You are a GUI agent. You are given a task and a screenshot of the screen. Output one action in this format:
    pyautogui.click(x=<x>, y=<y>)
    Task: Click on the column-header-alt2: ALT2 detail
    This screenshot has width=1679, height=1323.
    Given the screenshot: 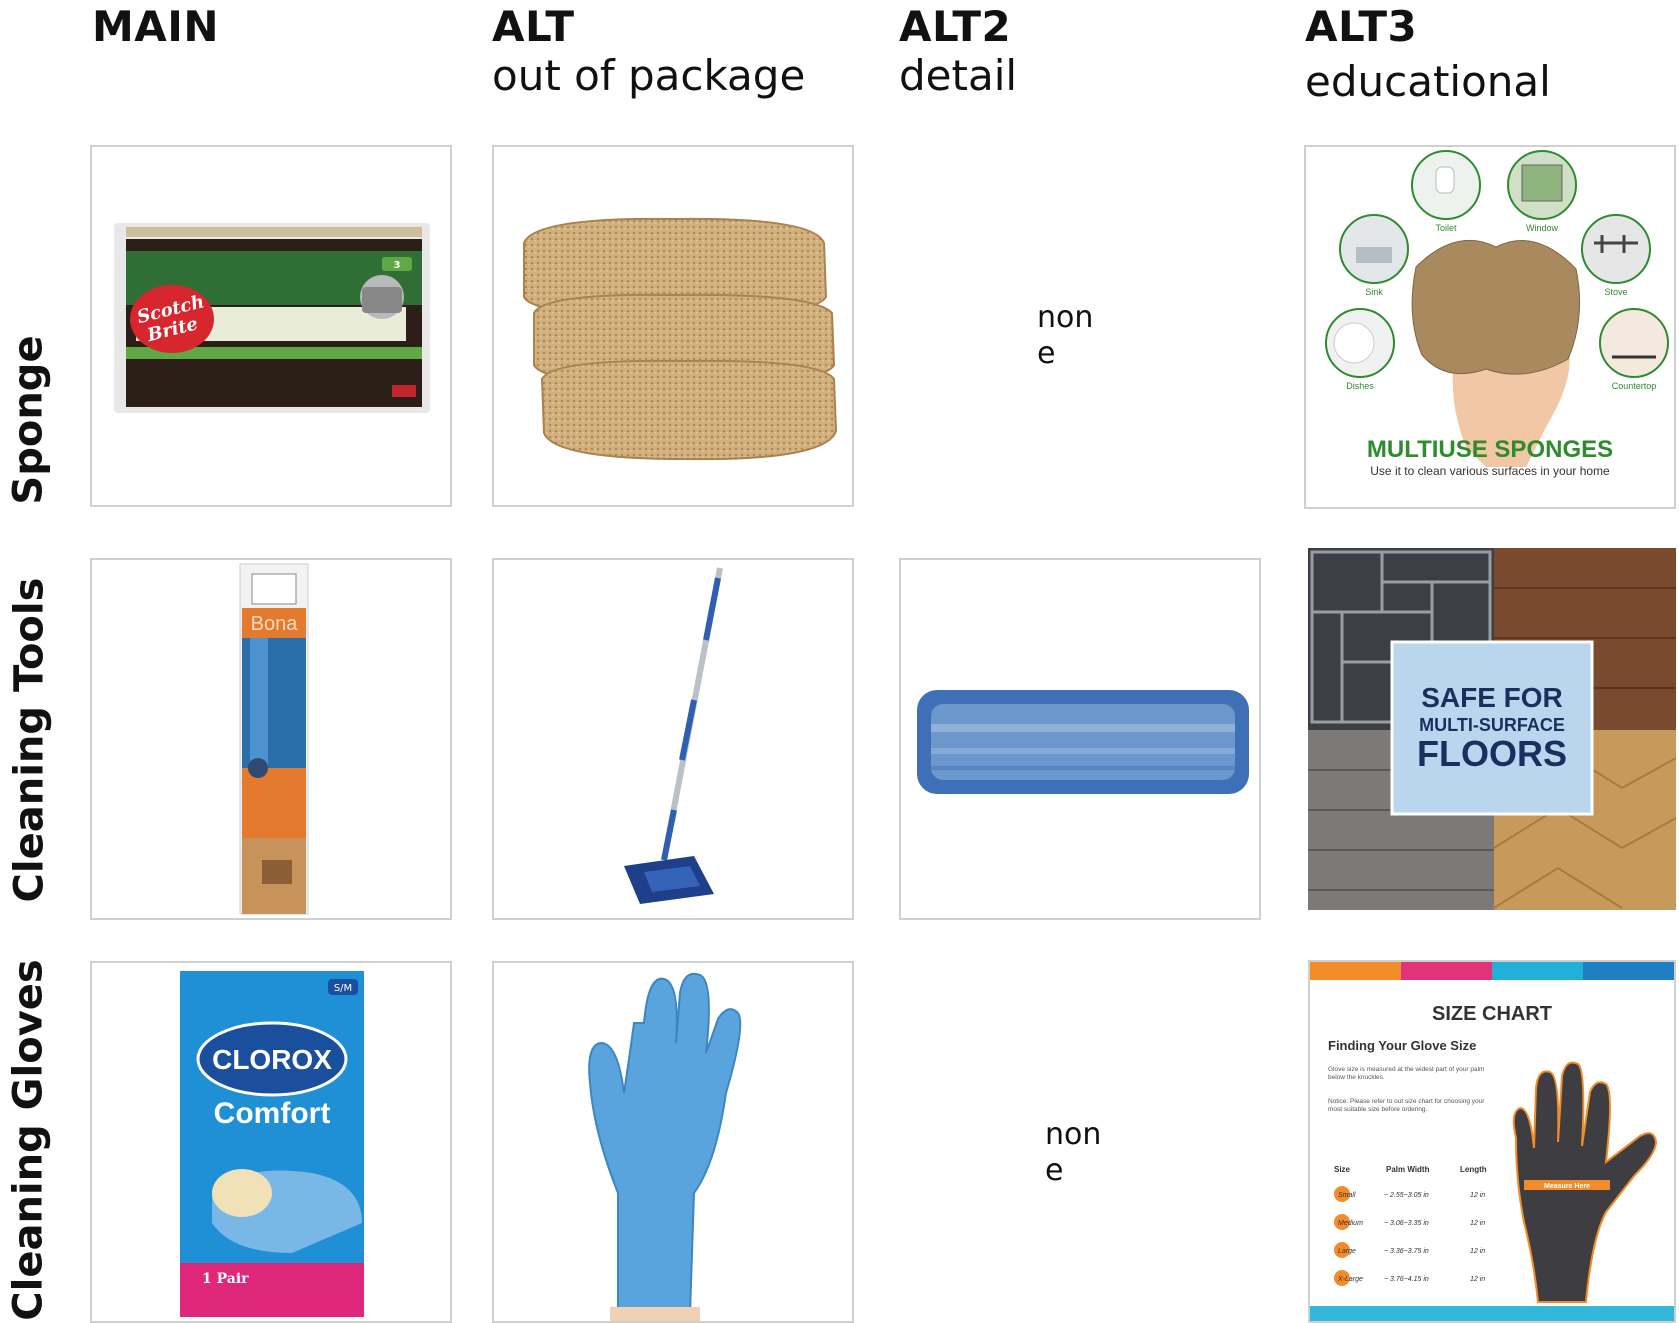 What is the action you would take?
    pyautogui.click(x=958, y=53)
    